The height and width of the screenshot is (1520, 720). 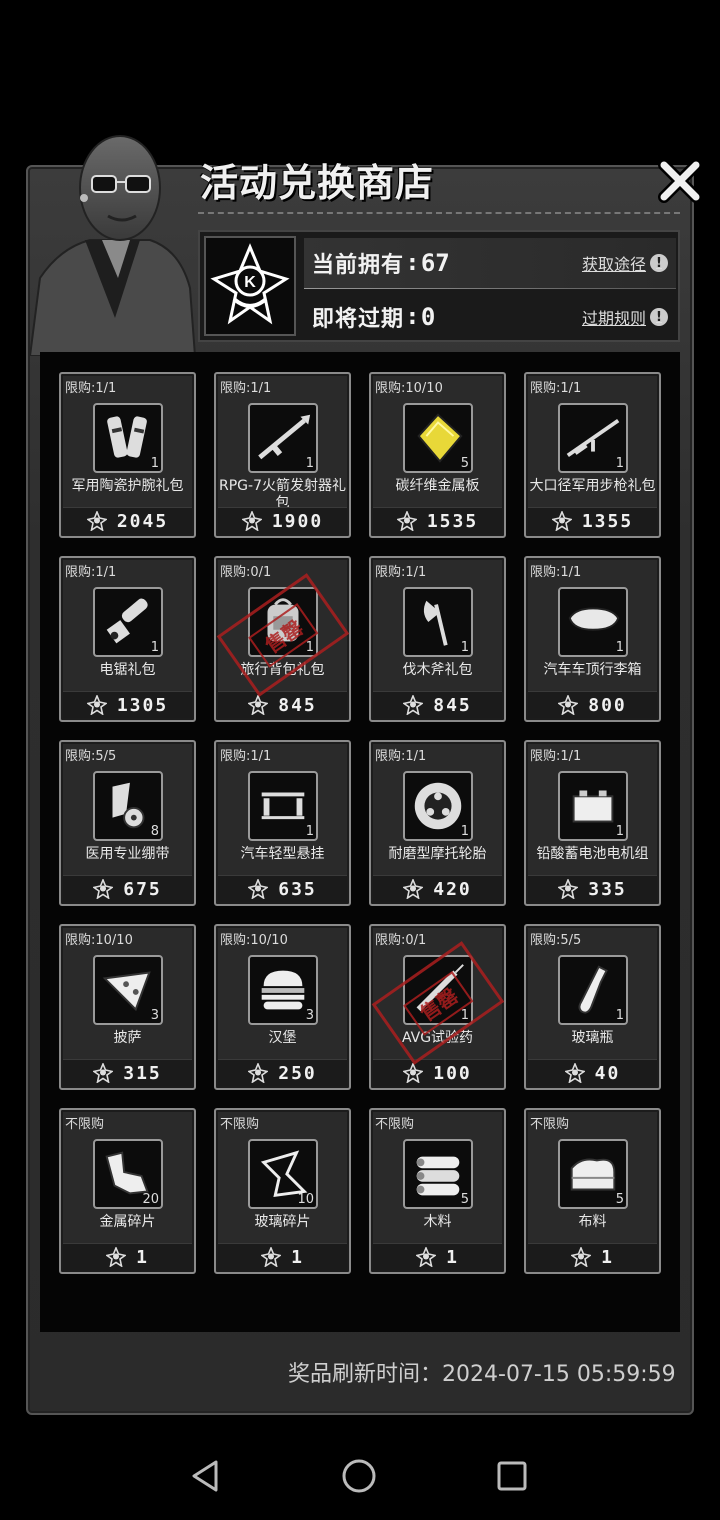 I want to click on shop-item-card: 限购:5/5 1 玻璃瓶 40, so click(x=592, y=1007).